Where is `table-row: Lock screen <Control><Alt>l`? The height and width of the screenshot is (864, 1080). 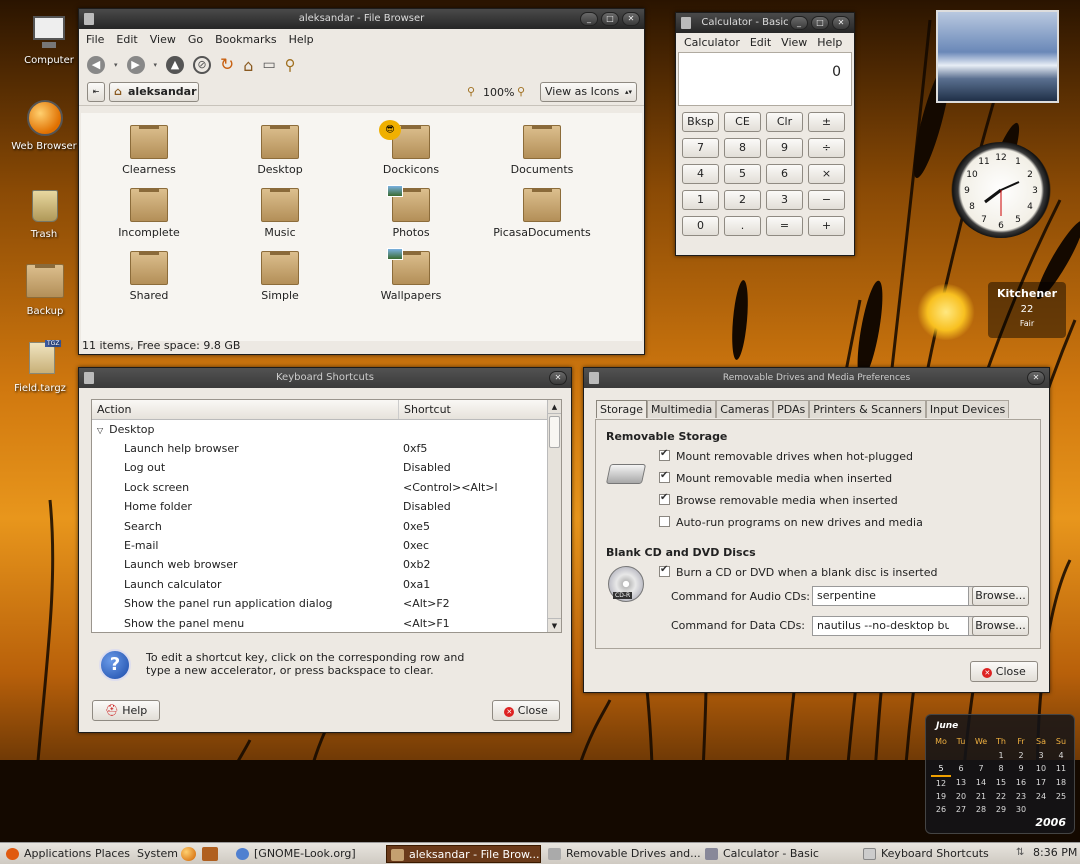
table-row: Lock screen <Control><Alt>l is located at coordinates (326, 487).